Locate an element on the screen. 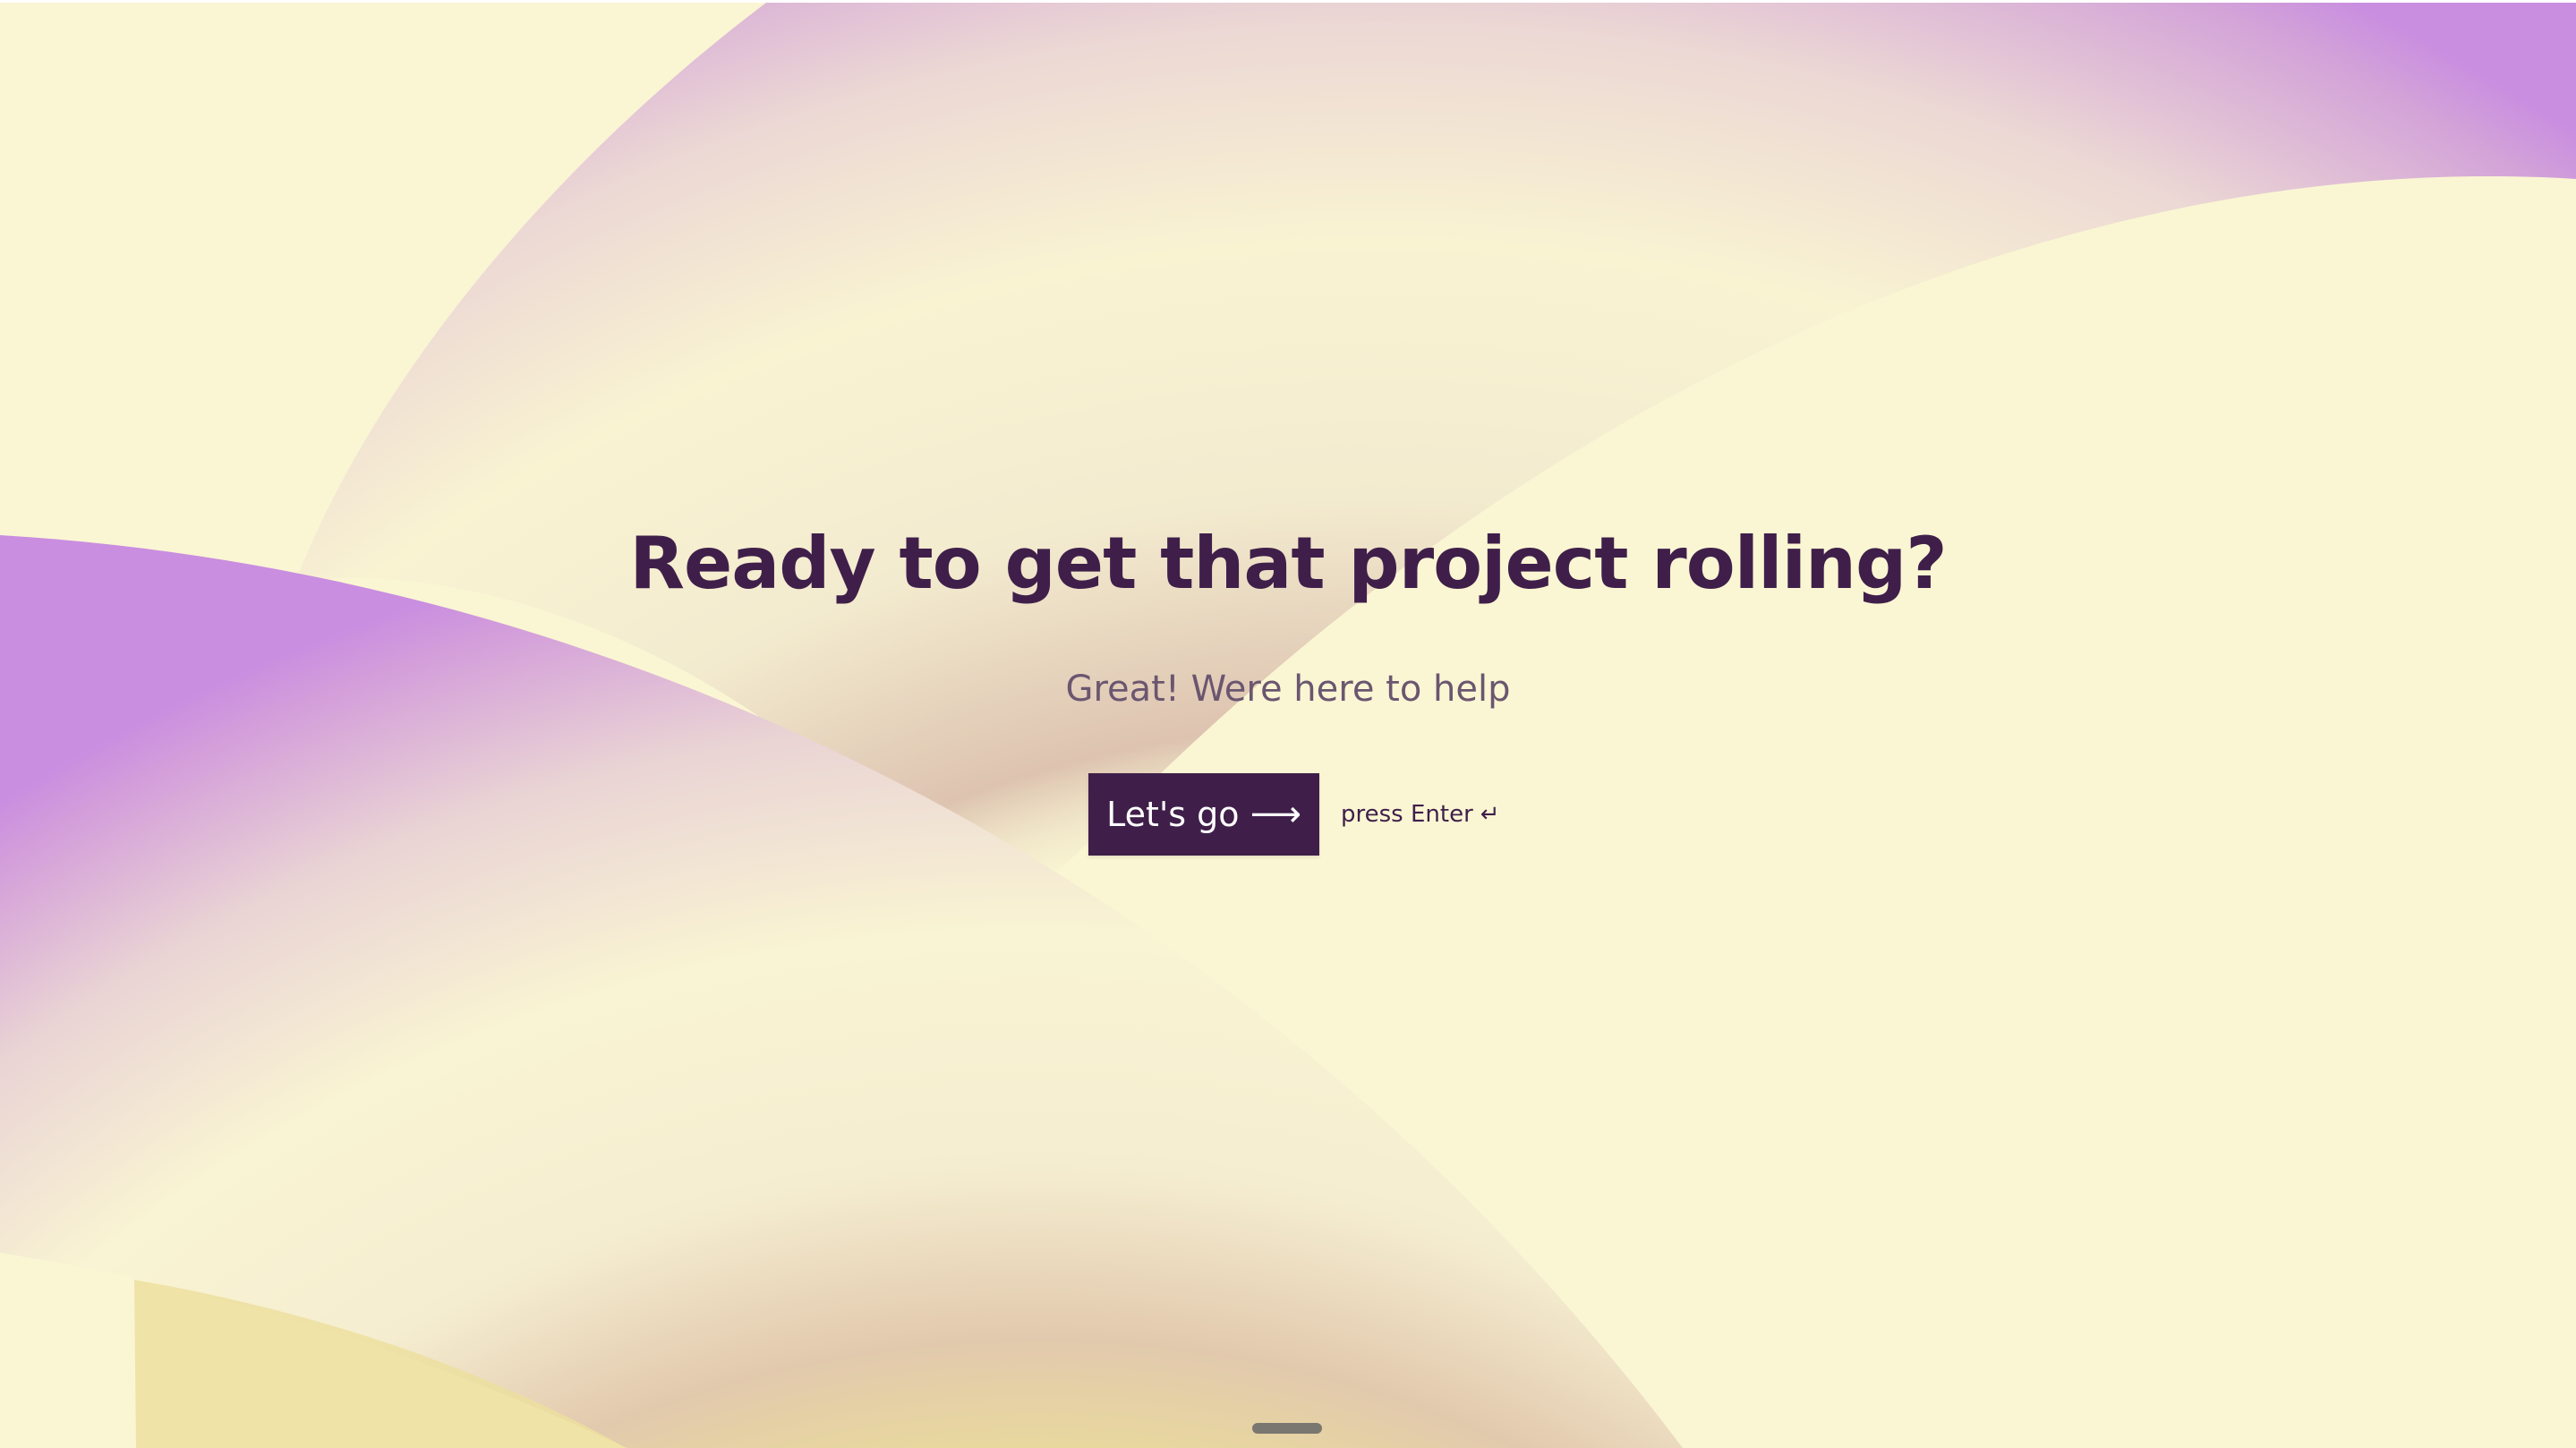 This screenshot has width=2576, height=1448. cta-row: Let's go ⟶ press Enter ↵ is located at coordinates (1294, 814).